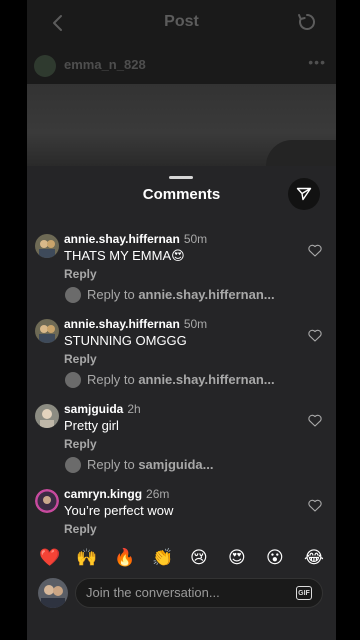  Describe the element at coordinates (314, 558) in the screenshot. I see `emoji-laugh: 😂` at that location.